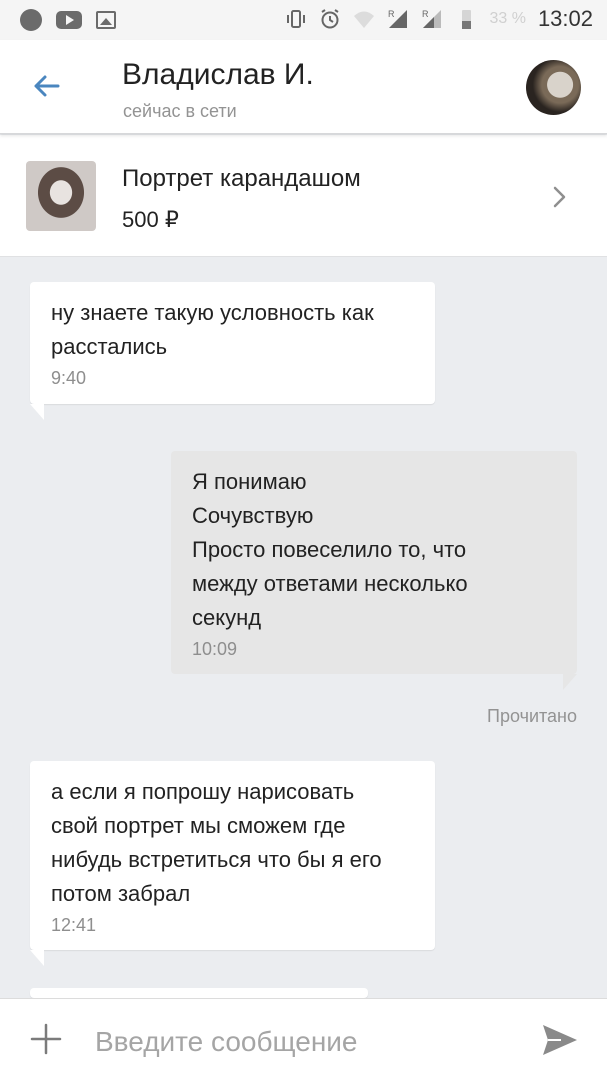 The height and width of the screenshot is (1080, 607). I want to click on chat-header: Владислав И. сейчас в сети, so click(303, 87).